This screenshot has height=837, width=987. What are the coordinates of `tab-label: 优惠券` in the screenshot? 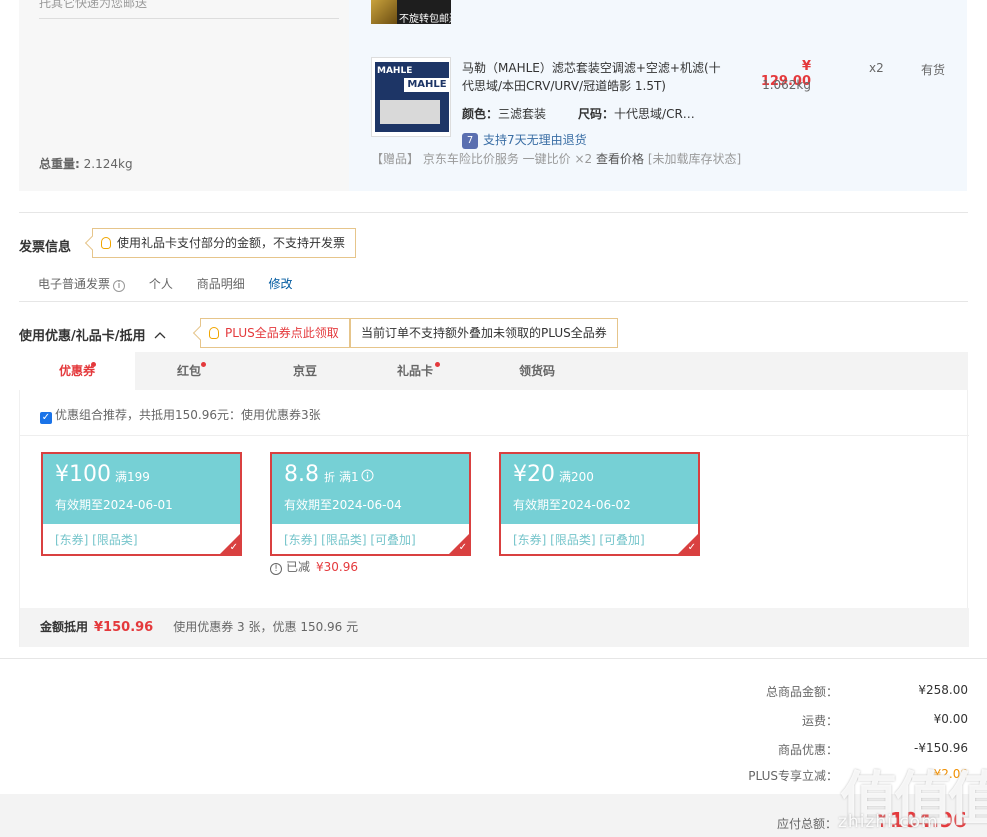 It's located at (76, 371).